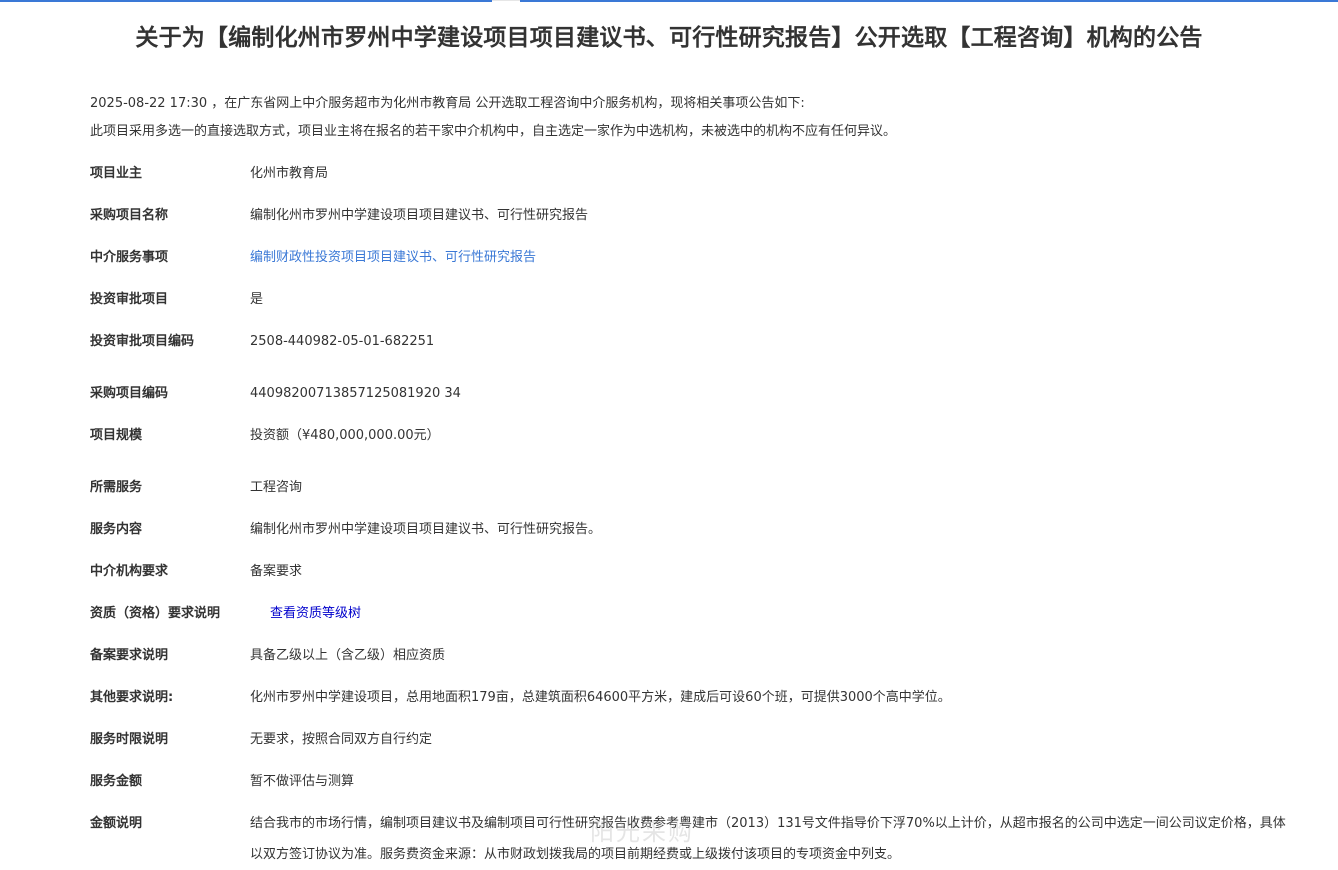  What do you see at coordinates (341, 739) in the screenshot?
I see `time-limit-value: 无要求，按照合同双方自行约定` at bounding box center [341, 739].